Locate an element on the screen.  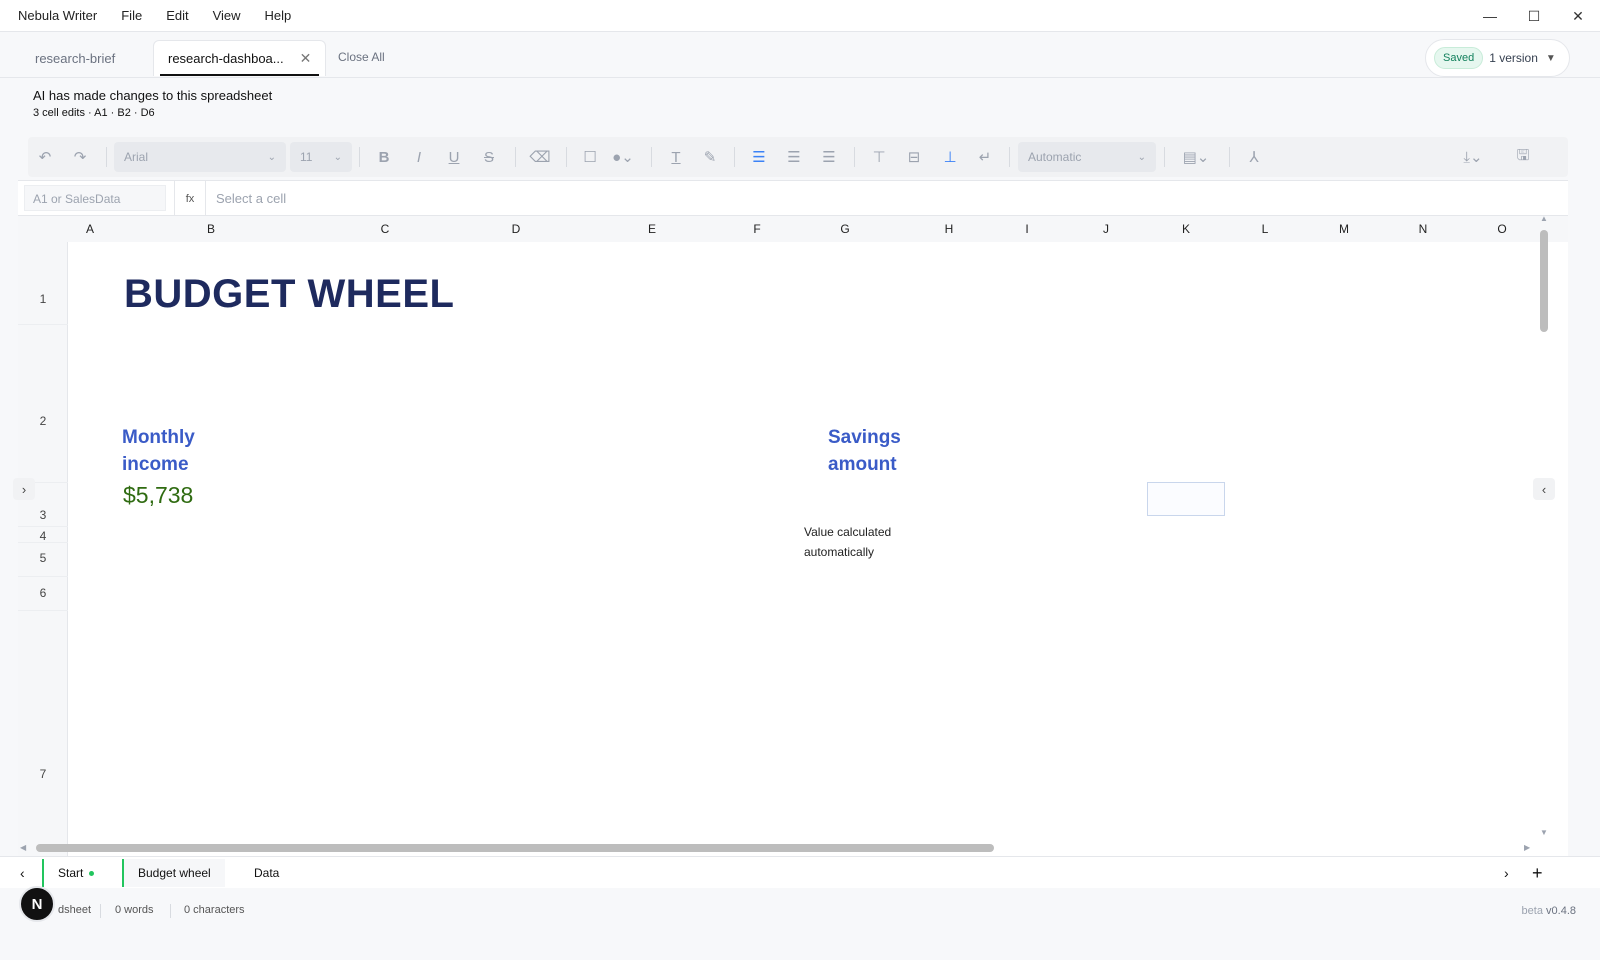
align-middle-icon: ⊟ is located at coordinates (914, 157).